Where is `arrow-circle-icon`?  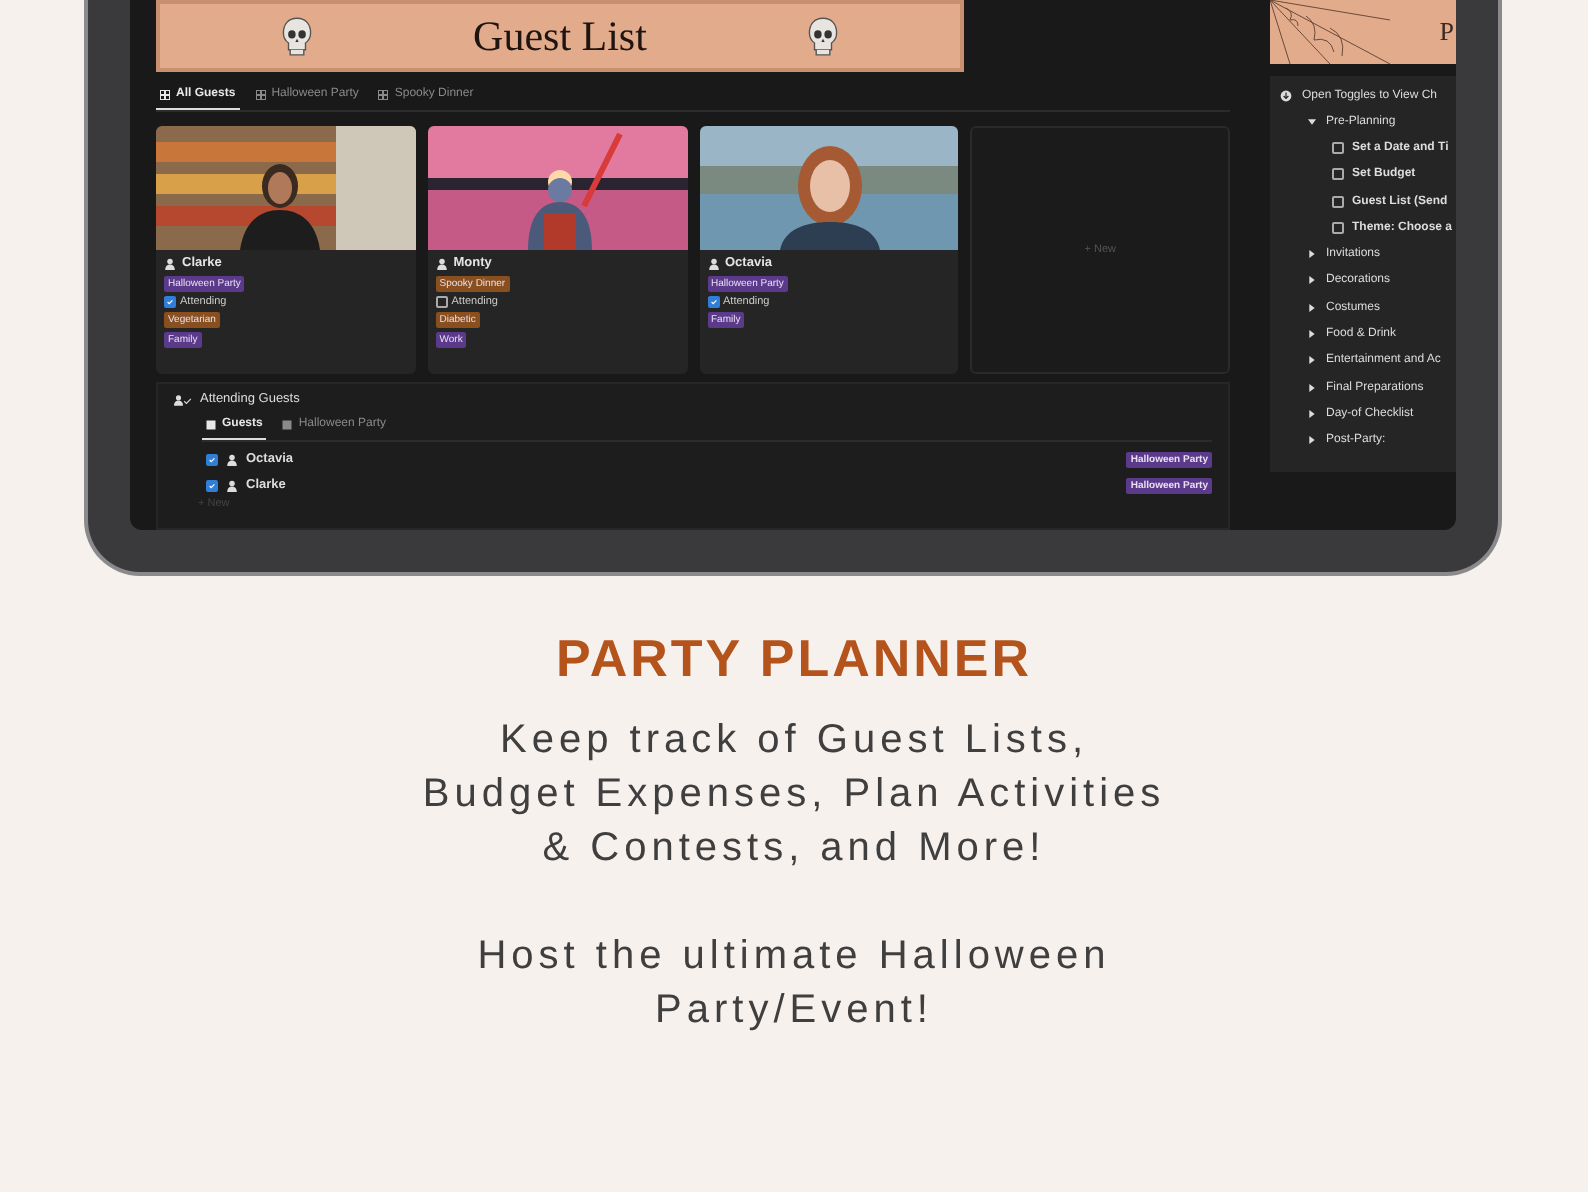
arrow-circle-icon is located at coordinates (1286, 96).